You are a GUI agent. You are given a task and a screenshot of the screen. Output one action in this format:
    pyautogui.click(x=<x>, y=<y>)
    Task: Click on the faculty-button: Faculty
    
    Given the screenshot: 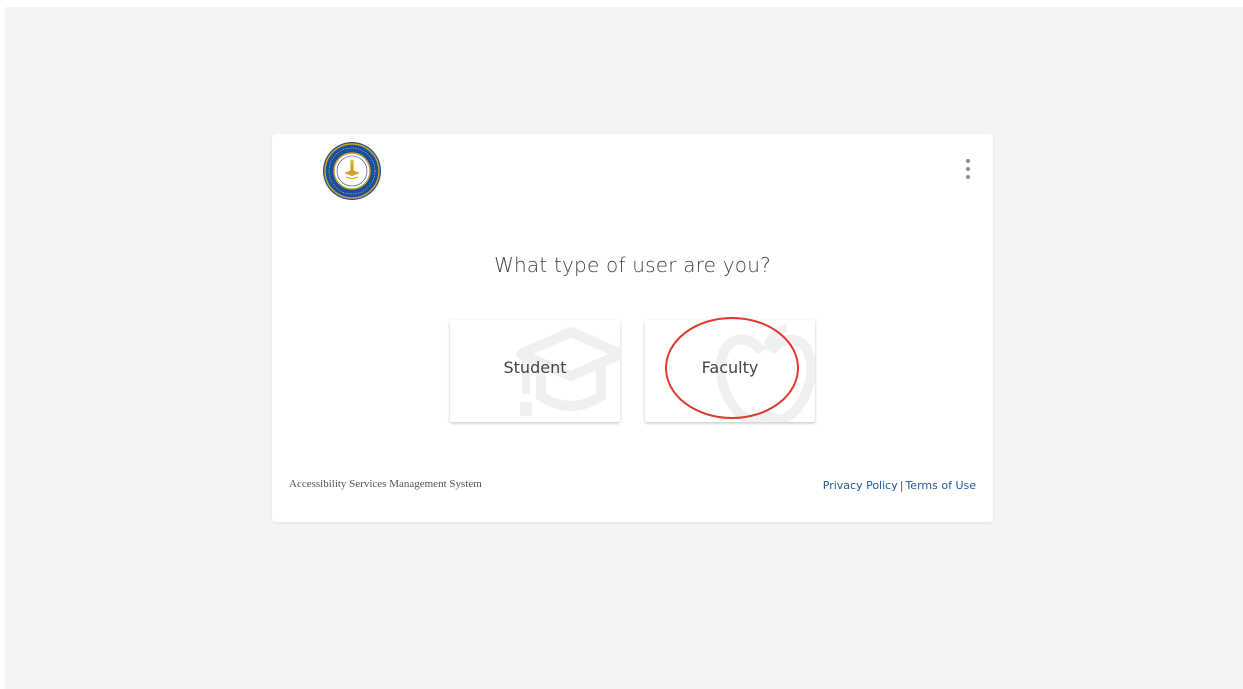 What is the action you would take?
    pyautogui.click(x=730, y=371)
    